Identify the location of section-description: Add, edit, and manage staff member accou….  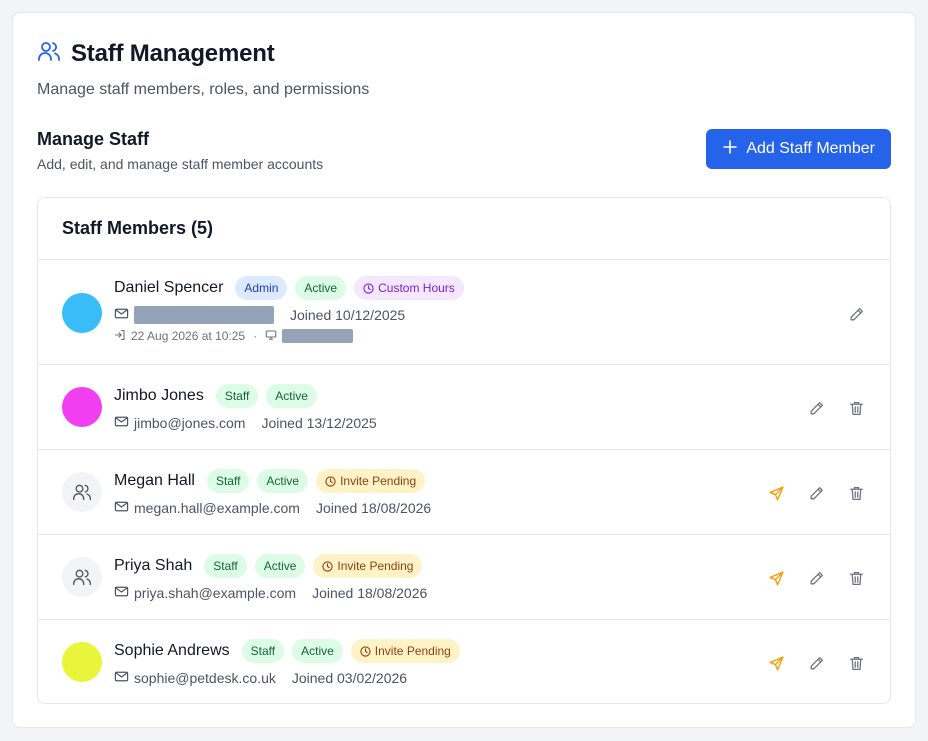
(180, 164).